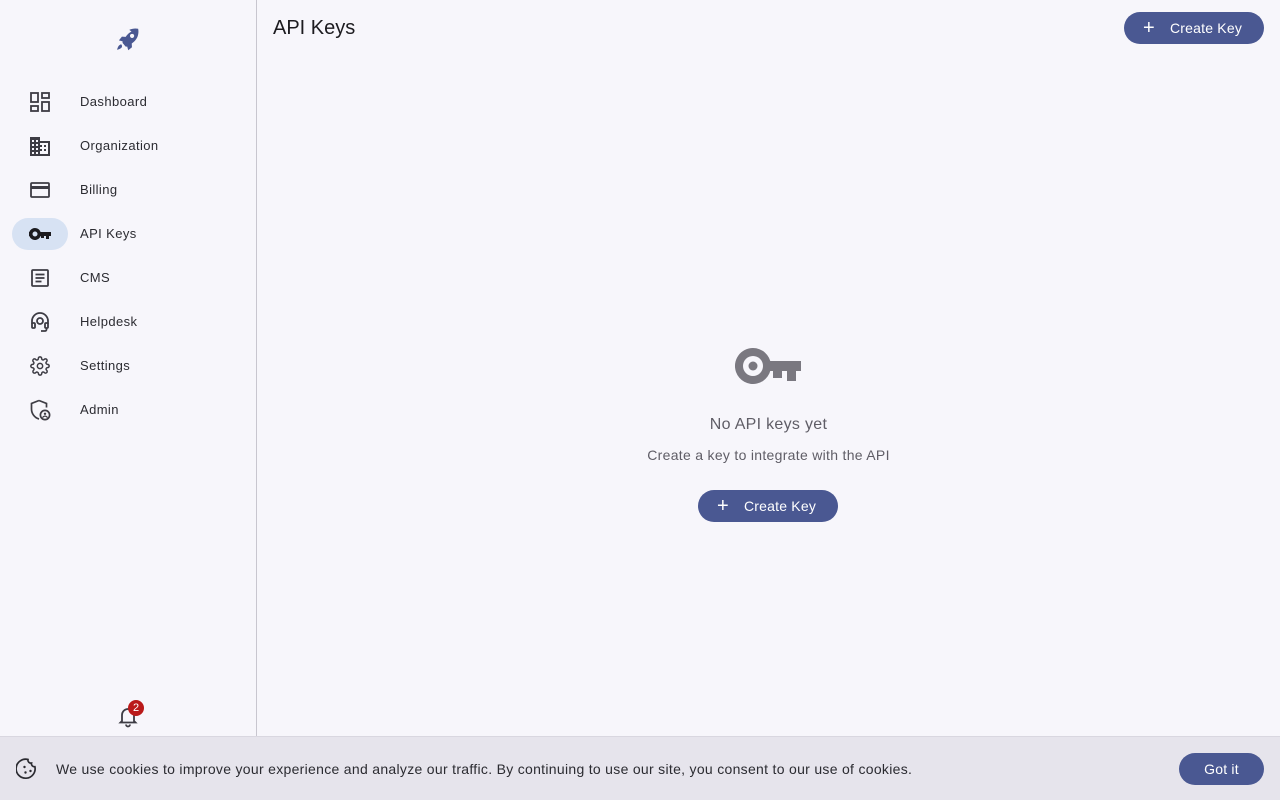 The image size is (1280, 800). I want to click on rocket-icon, so click(128, 40).